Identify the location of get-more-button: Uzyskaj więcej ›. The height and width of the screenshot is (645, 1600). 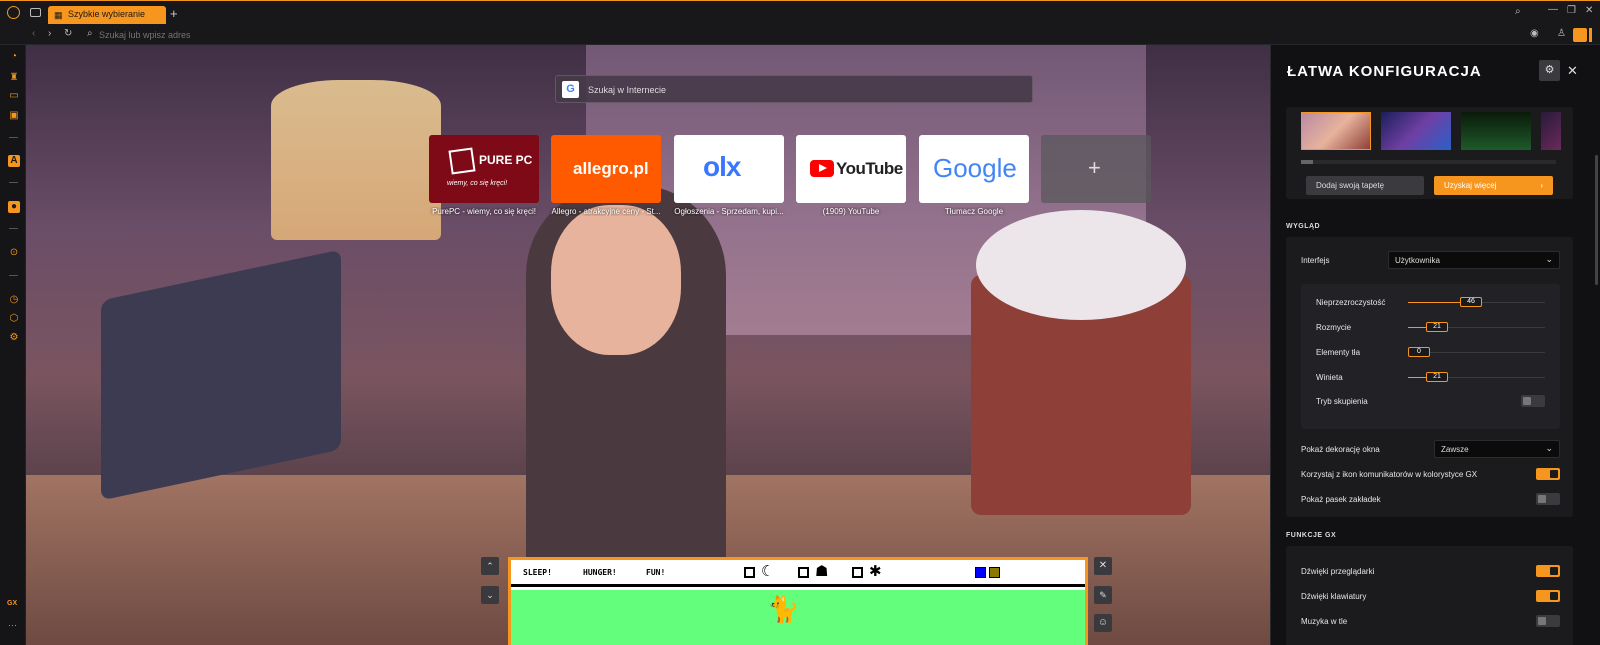
(1493, 185).